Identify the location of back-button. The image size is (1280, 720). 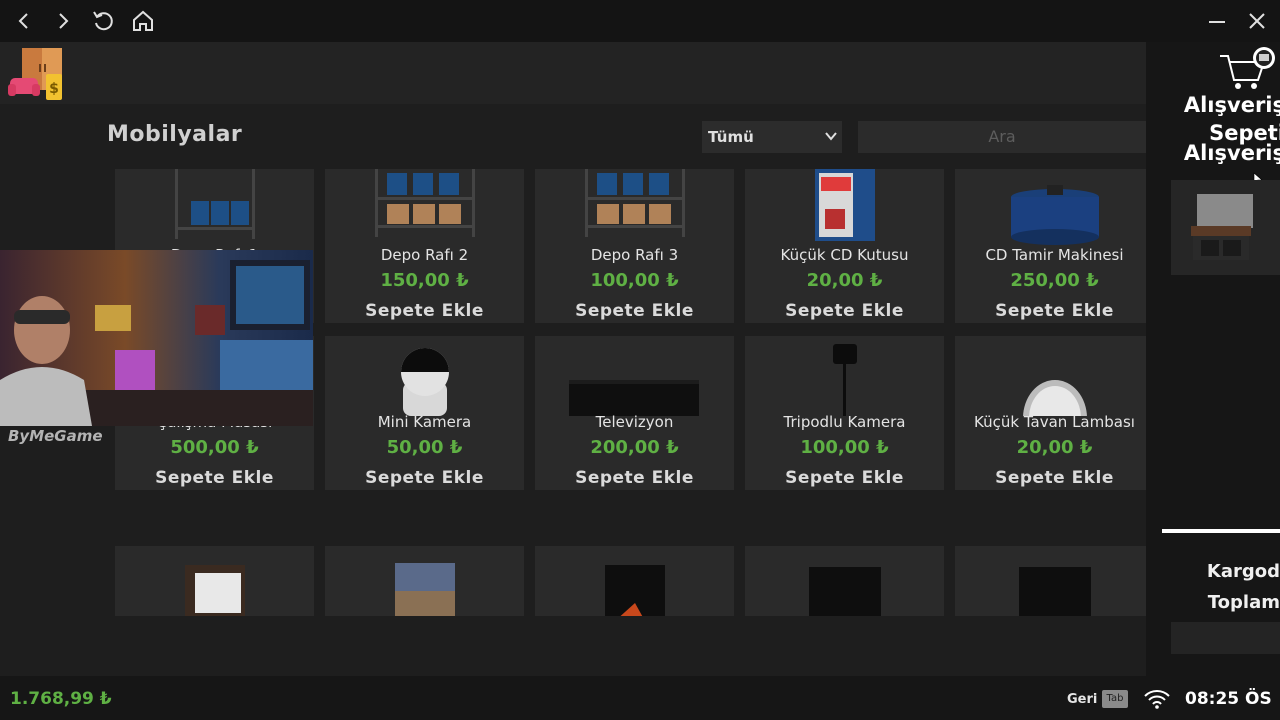
(24, 21).